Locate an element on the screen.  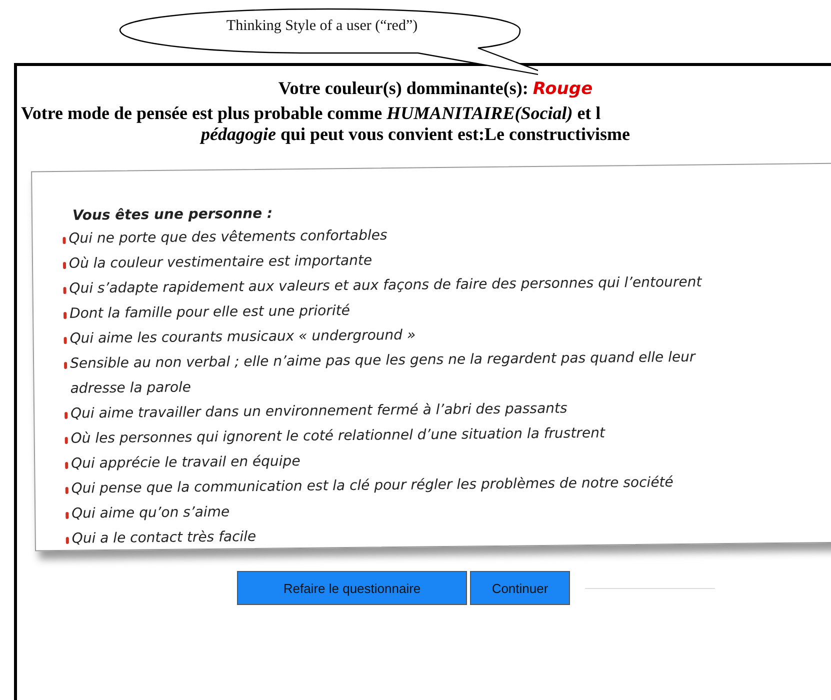
traits-title: Vous êtes une personne : is located at coordinates (172, 215).